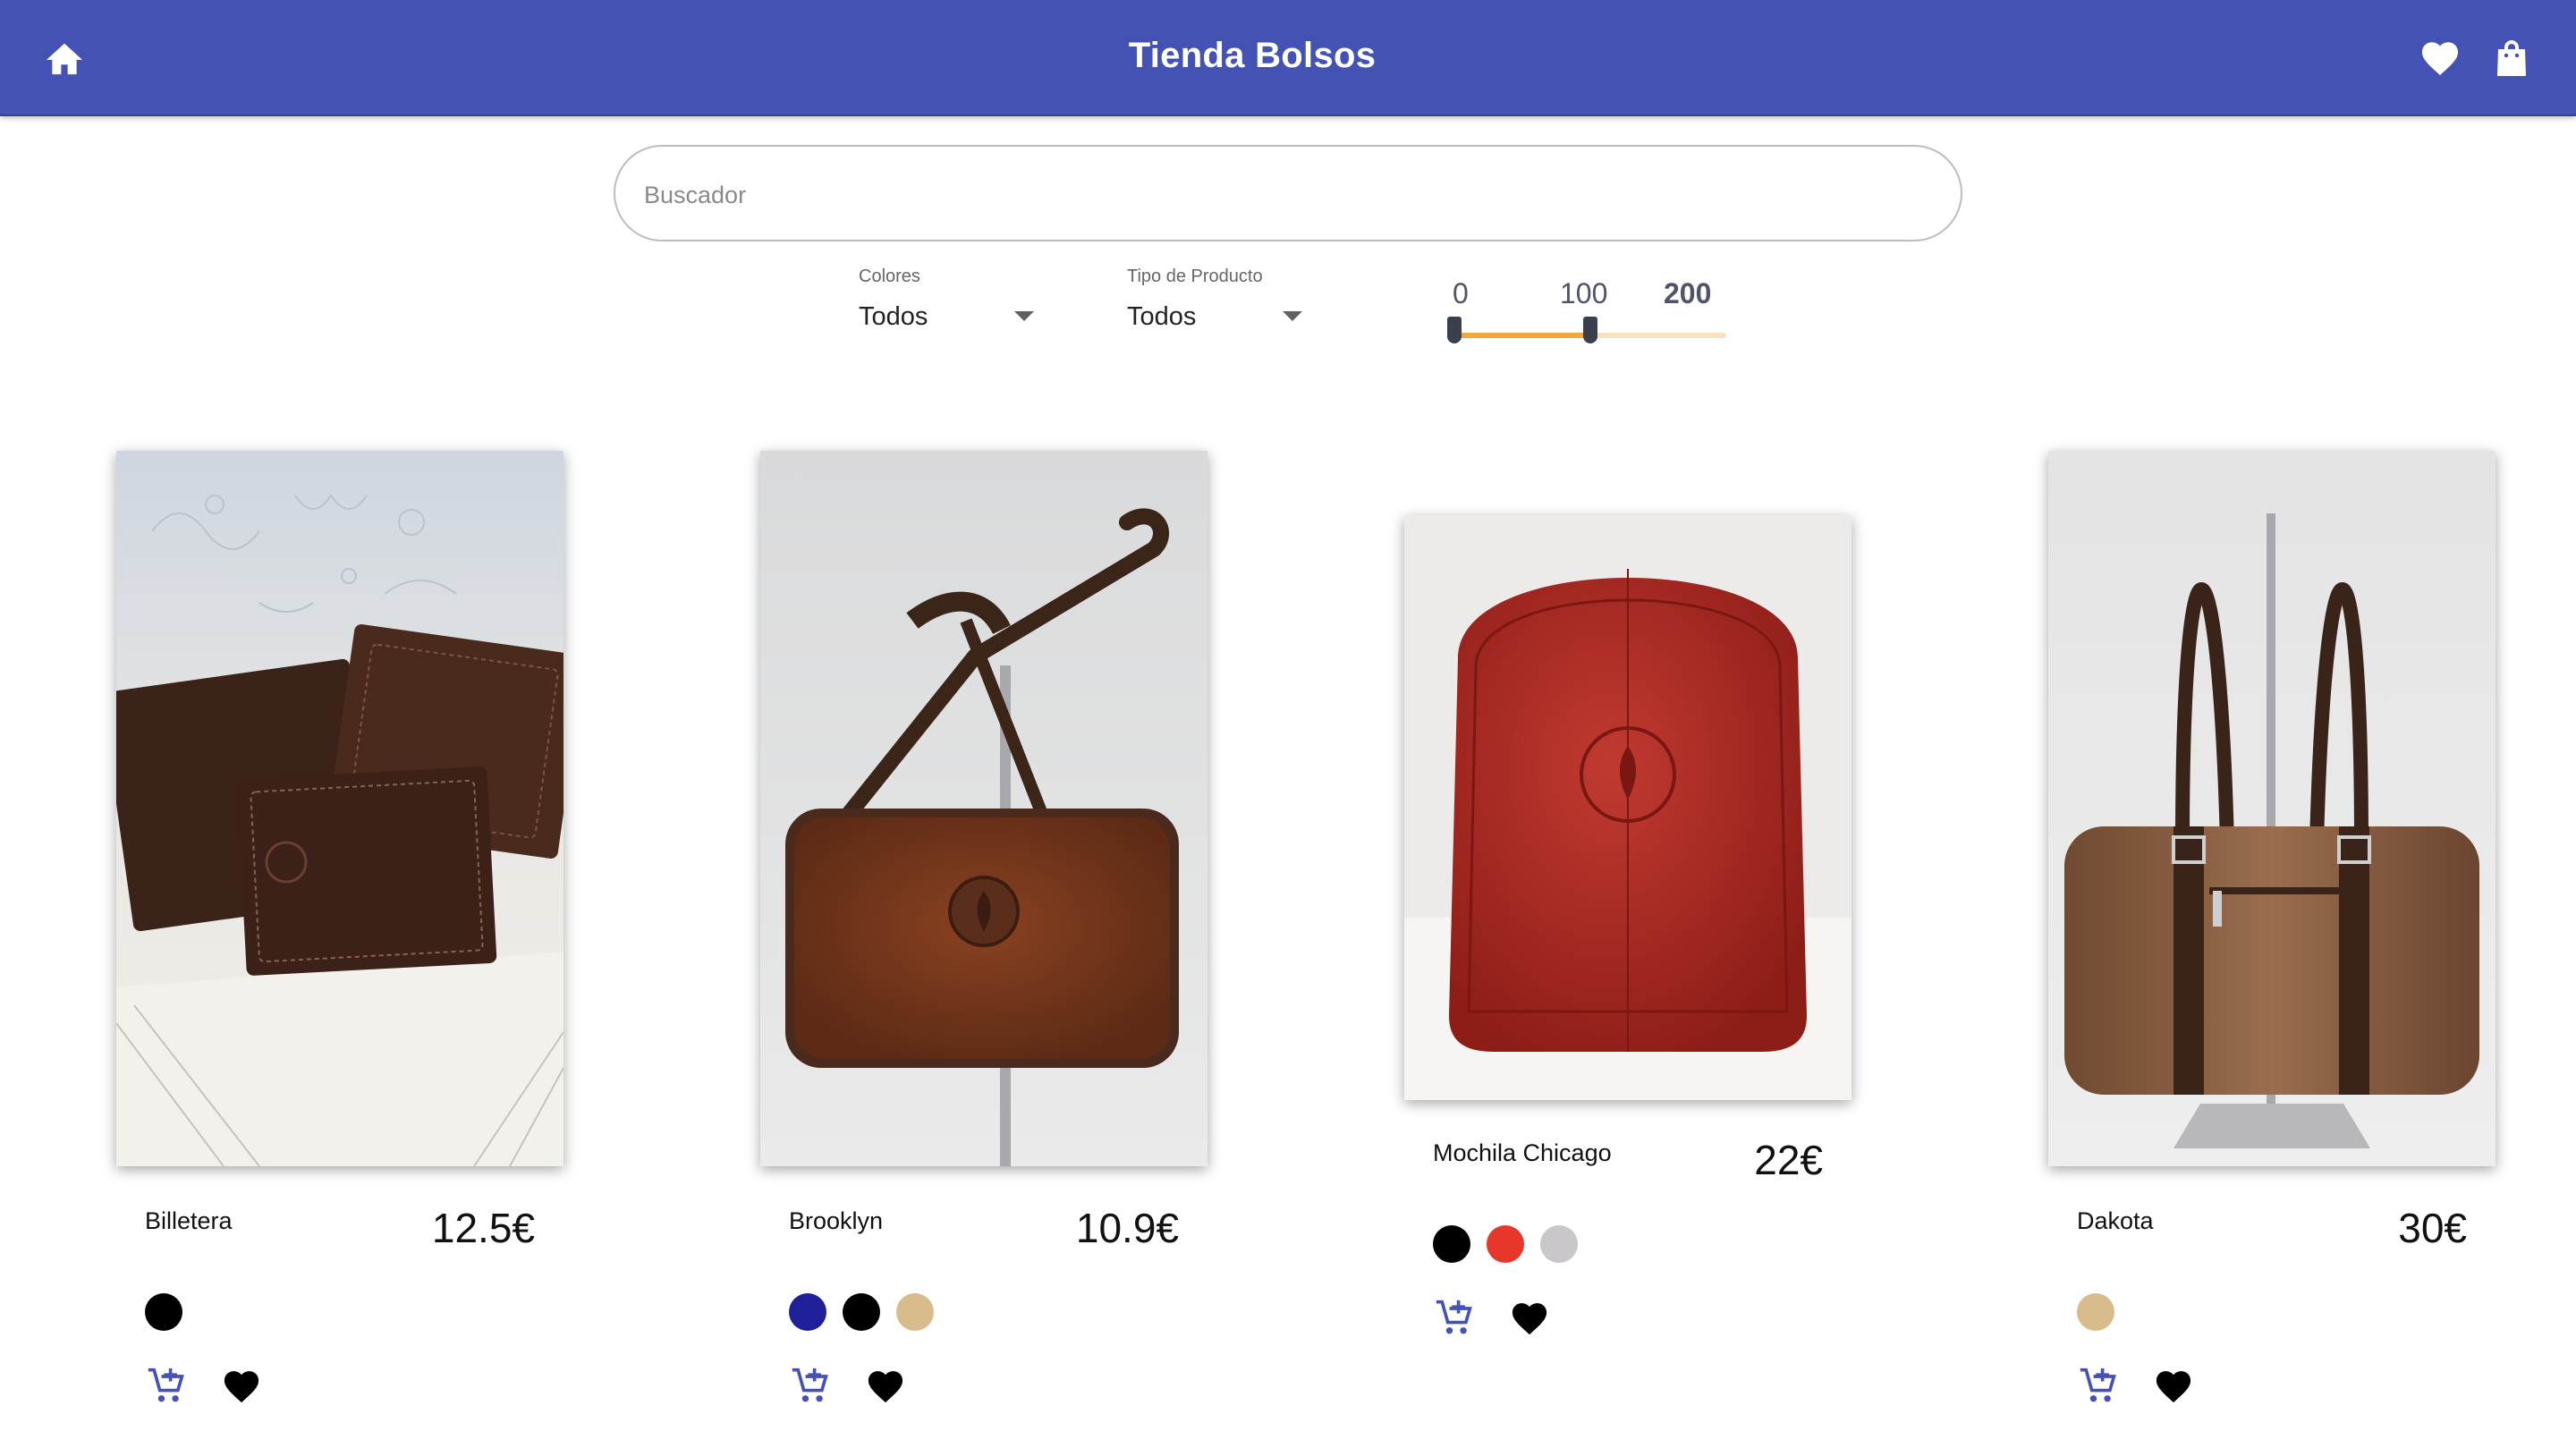 The image size is (2576, 1431). Describe the element at coordinates (1584, 293) in the screenshot. I see `price-tick-mid: 100` at that location.